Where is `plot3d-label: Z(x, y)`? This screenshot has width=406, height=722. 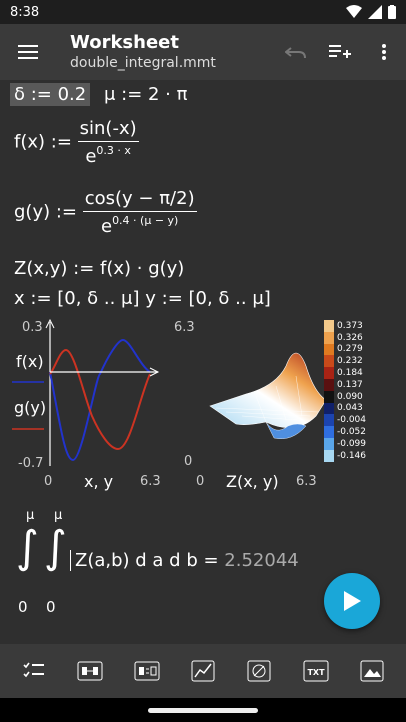
plot3d-label: Z(x, y) is located at coordinates (252, 481).